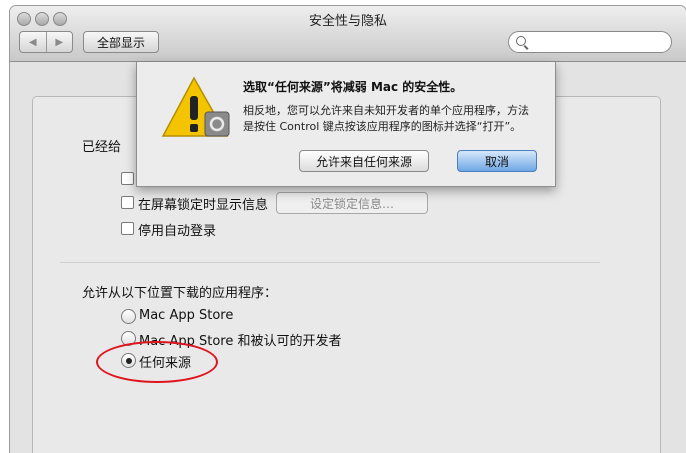  Describe the element at coordinates (386, 110) in the screenshot. I see `alert-body-line1: 相反地，您可以允许来自未知开发者的单个应用程序，方法` at that location.